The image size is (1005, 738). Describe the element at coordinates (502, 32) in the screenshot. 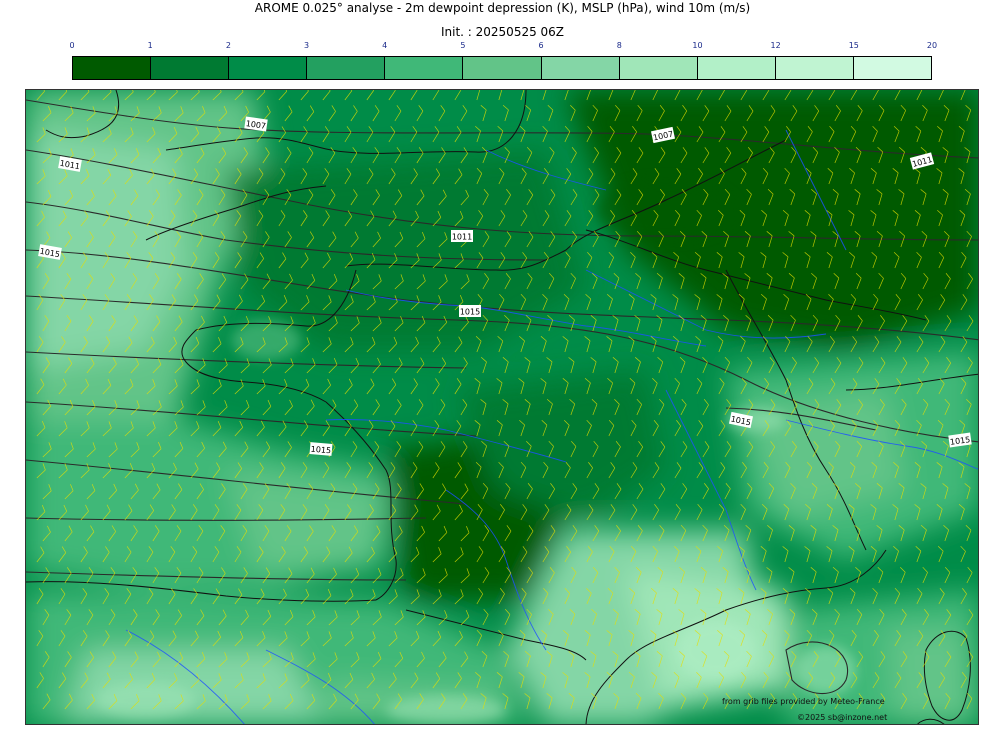

I see `init-time: Init. : 20250525 06Z` at that location.